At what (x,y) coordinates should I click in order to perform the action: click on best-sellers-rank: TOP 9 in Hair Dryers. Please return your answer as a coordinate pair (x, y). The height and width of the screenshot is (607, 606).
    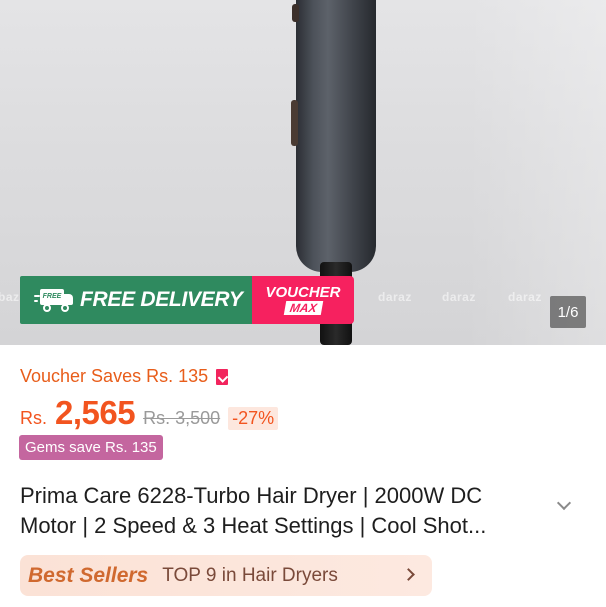
    Looking at the image, I should click on (250, 575).